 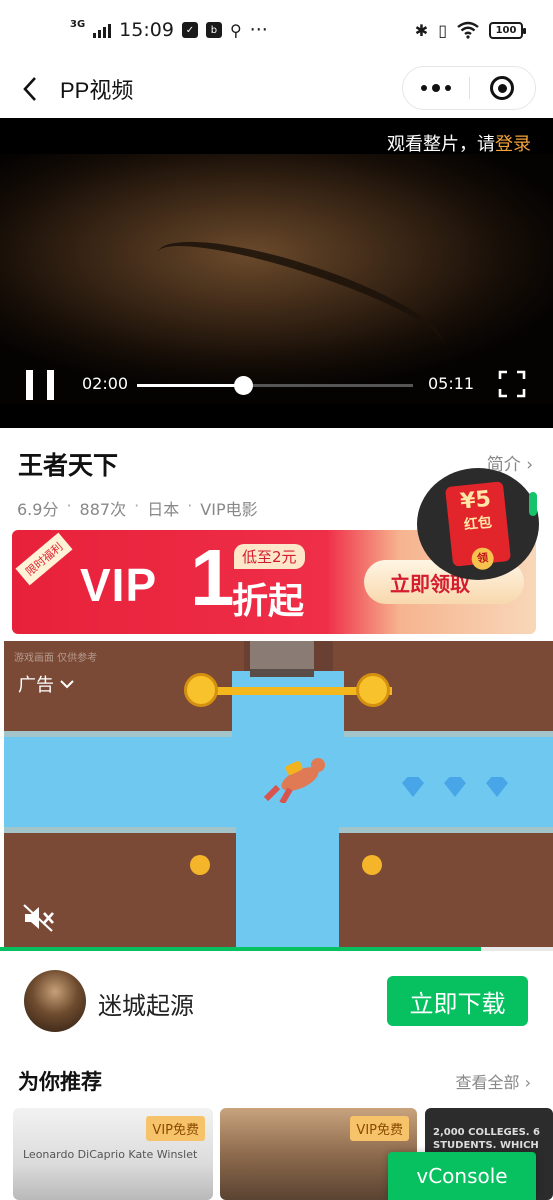 What do you see at coordinates (60, 1082) in the screenshot?
I see `recommend-title: 为你推荐` at bounding box center [60, 1082].